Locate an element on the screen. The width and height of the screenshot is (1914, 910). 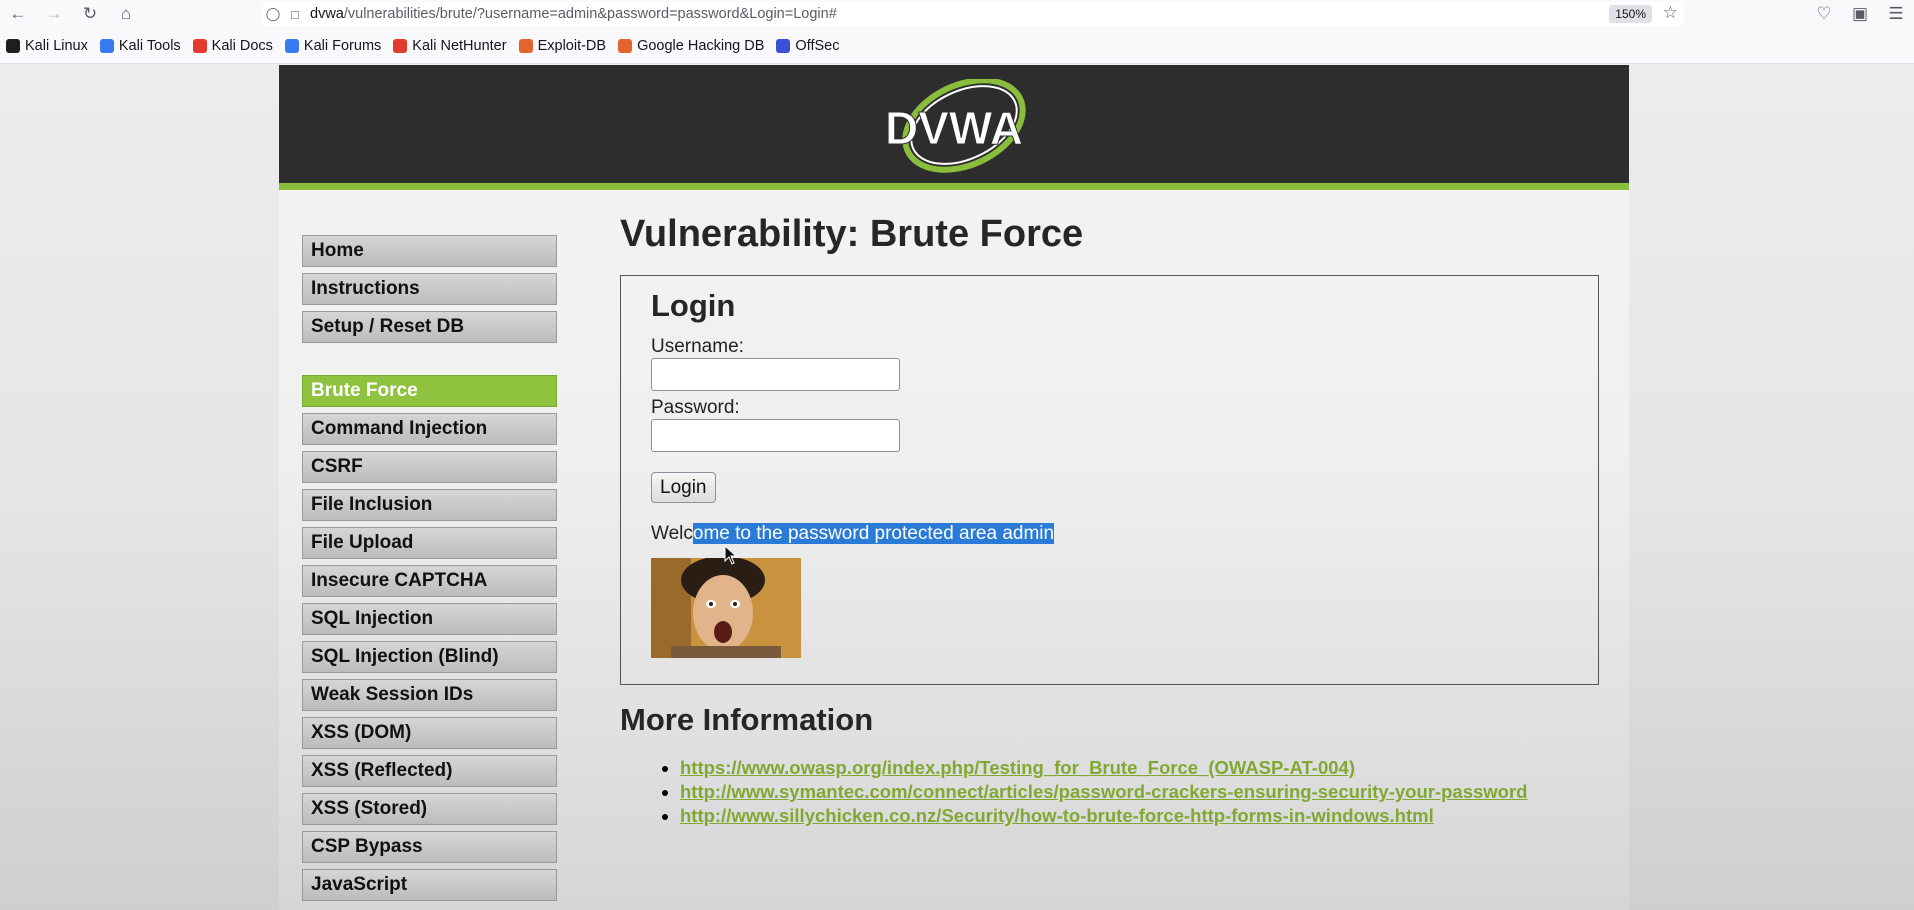
bookmark-item: Kali Tools is located at coordinates (140, 45).